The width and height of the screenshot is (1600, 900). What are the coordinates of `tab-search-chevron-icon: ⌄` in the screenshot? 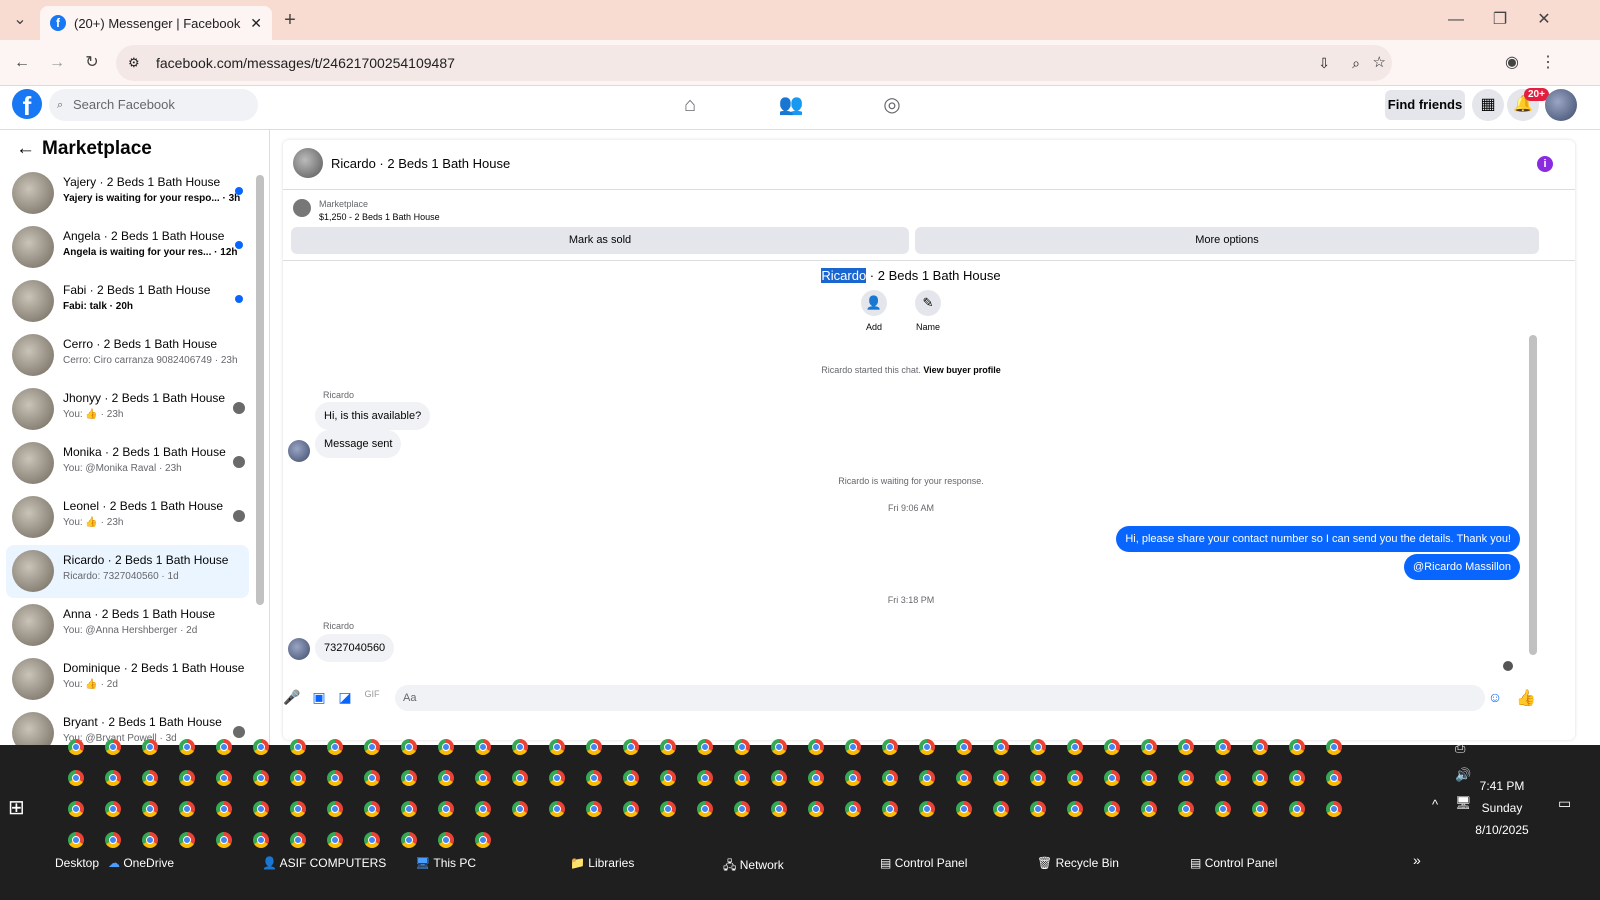 It's located at (20, 20).